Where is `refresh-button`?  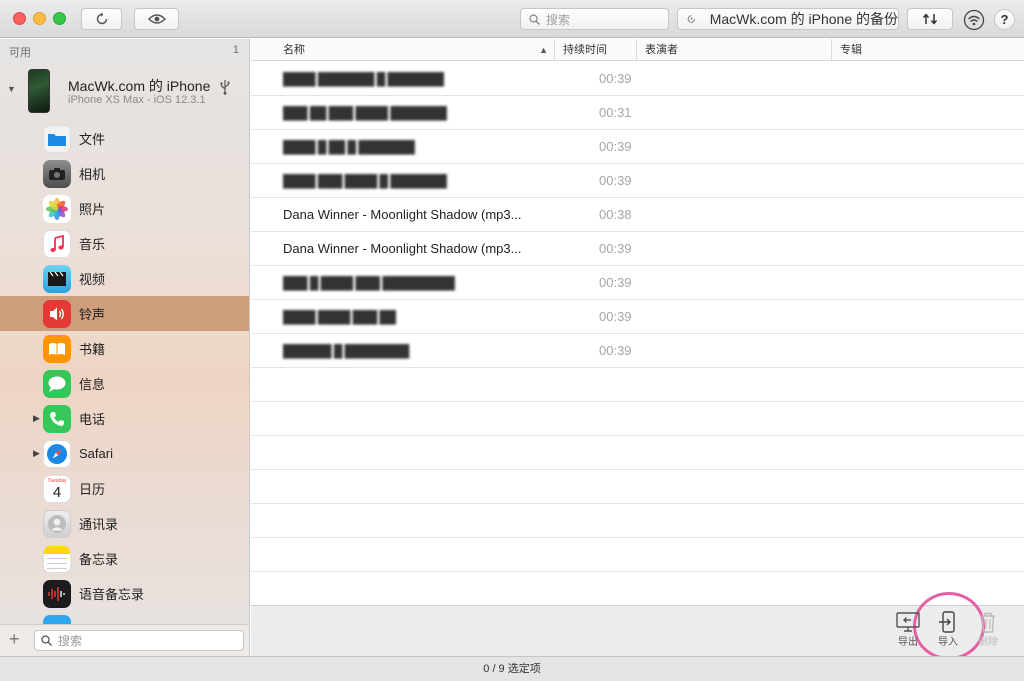
refresh-button is located at coordinates (101, 19).